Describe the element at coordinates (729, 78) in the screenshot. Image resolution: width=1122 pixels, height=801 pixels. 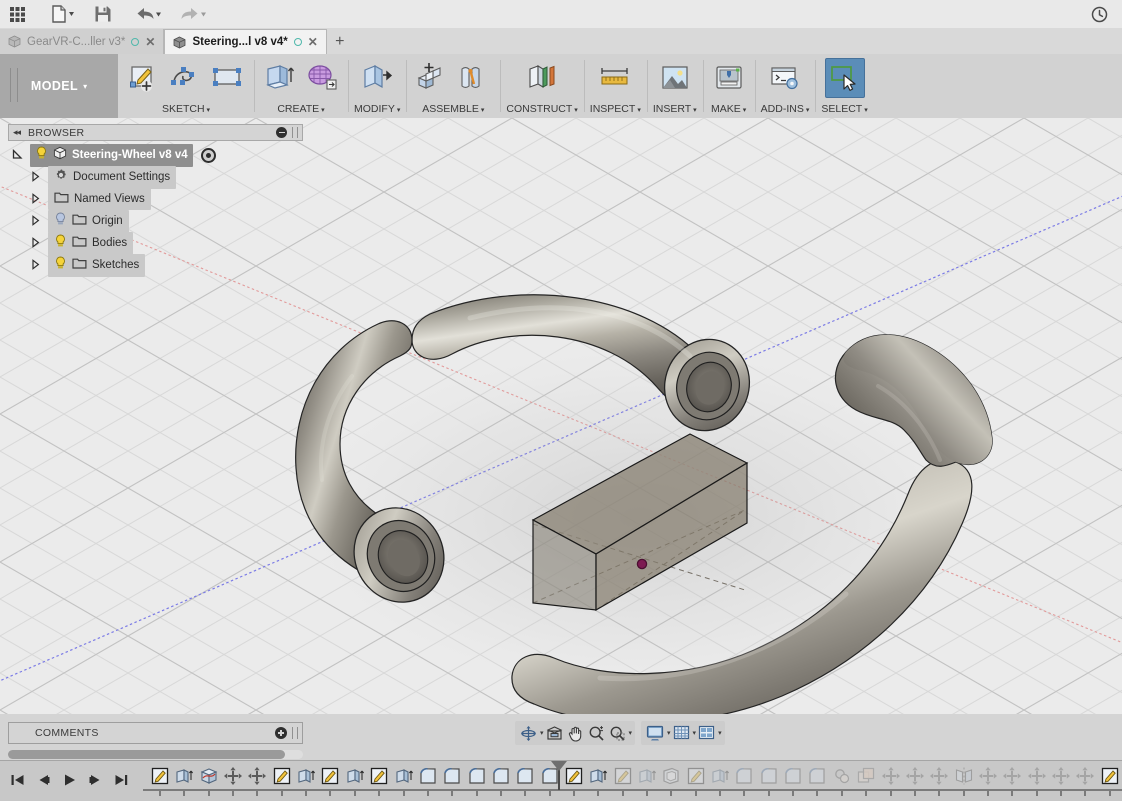
I see `3d-print-button` at that location.